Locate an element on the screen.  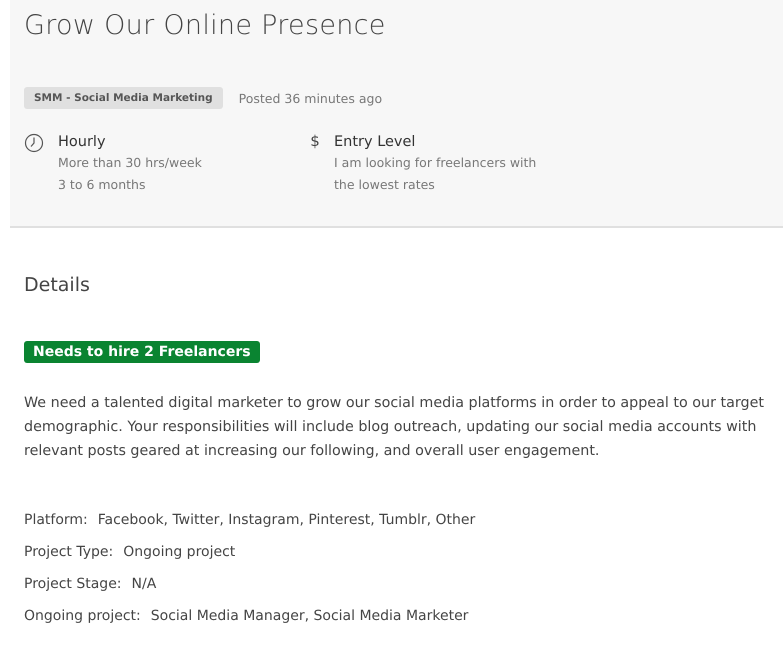
property-value: N/A is located at coordinates (144, 584).